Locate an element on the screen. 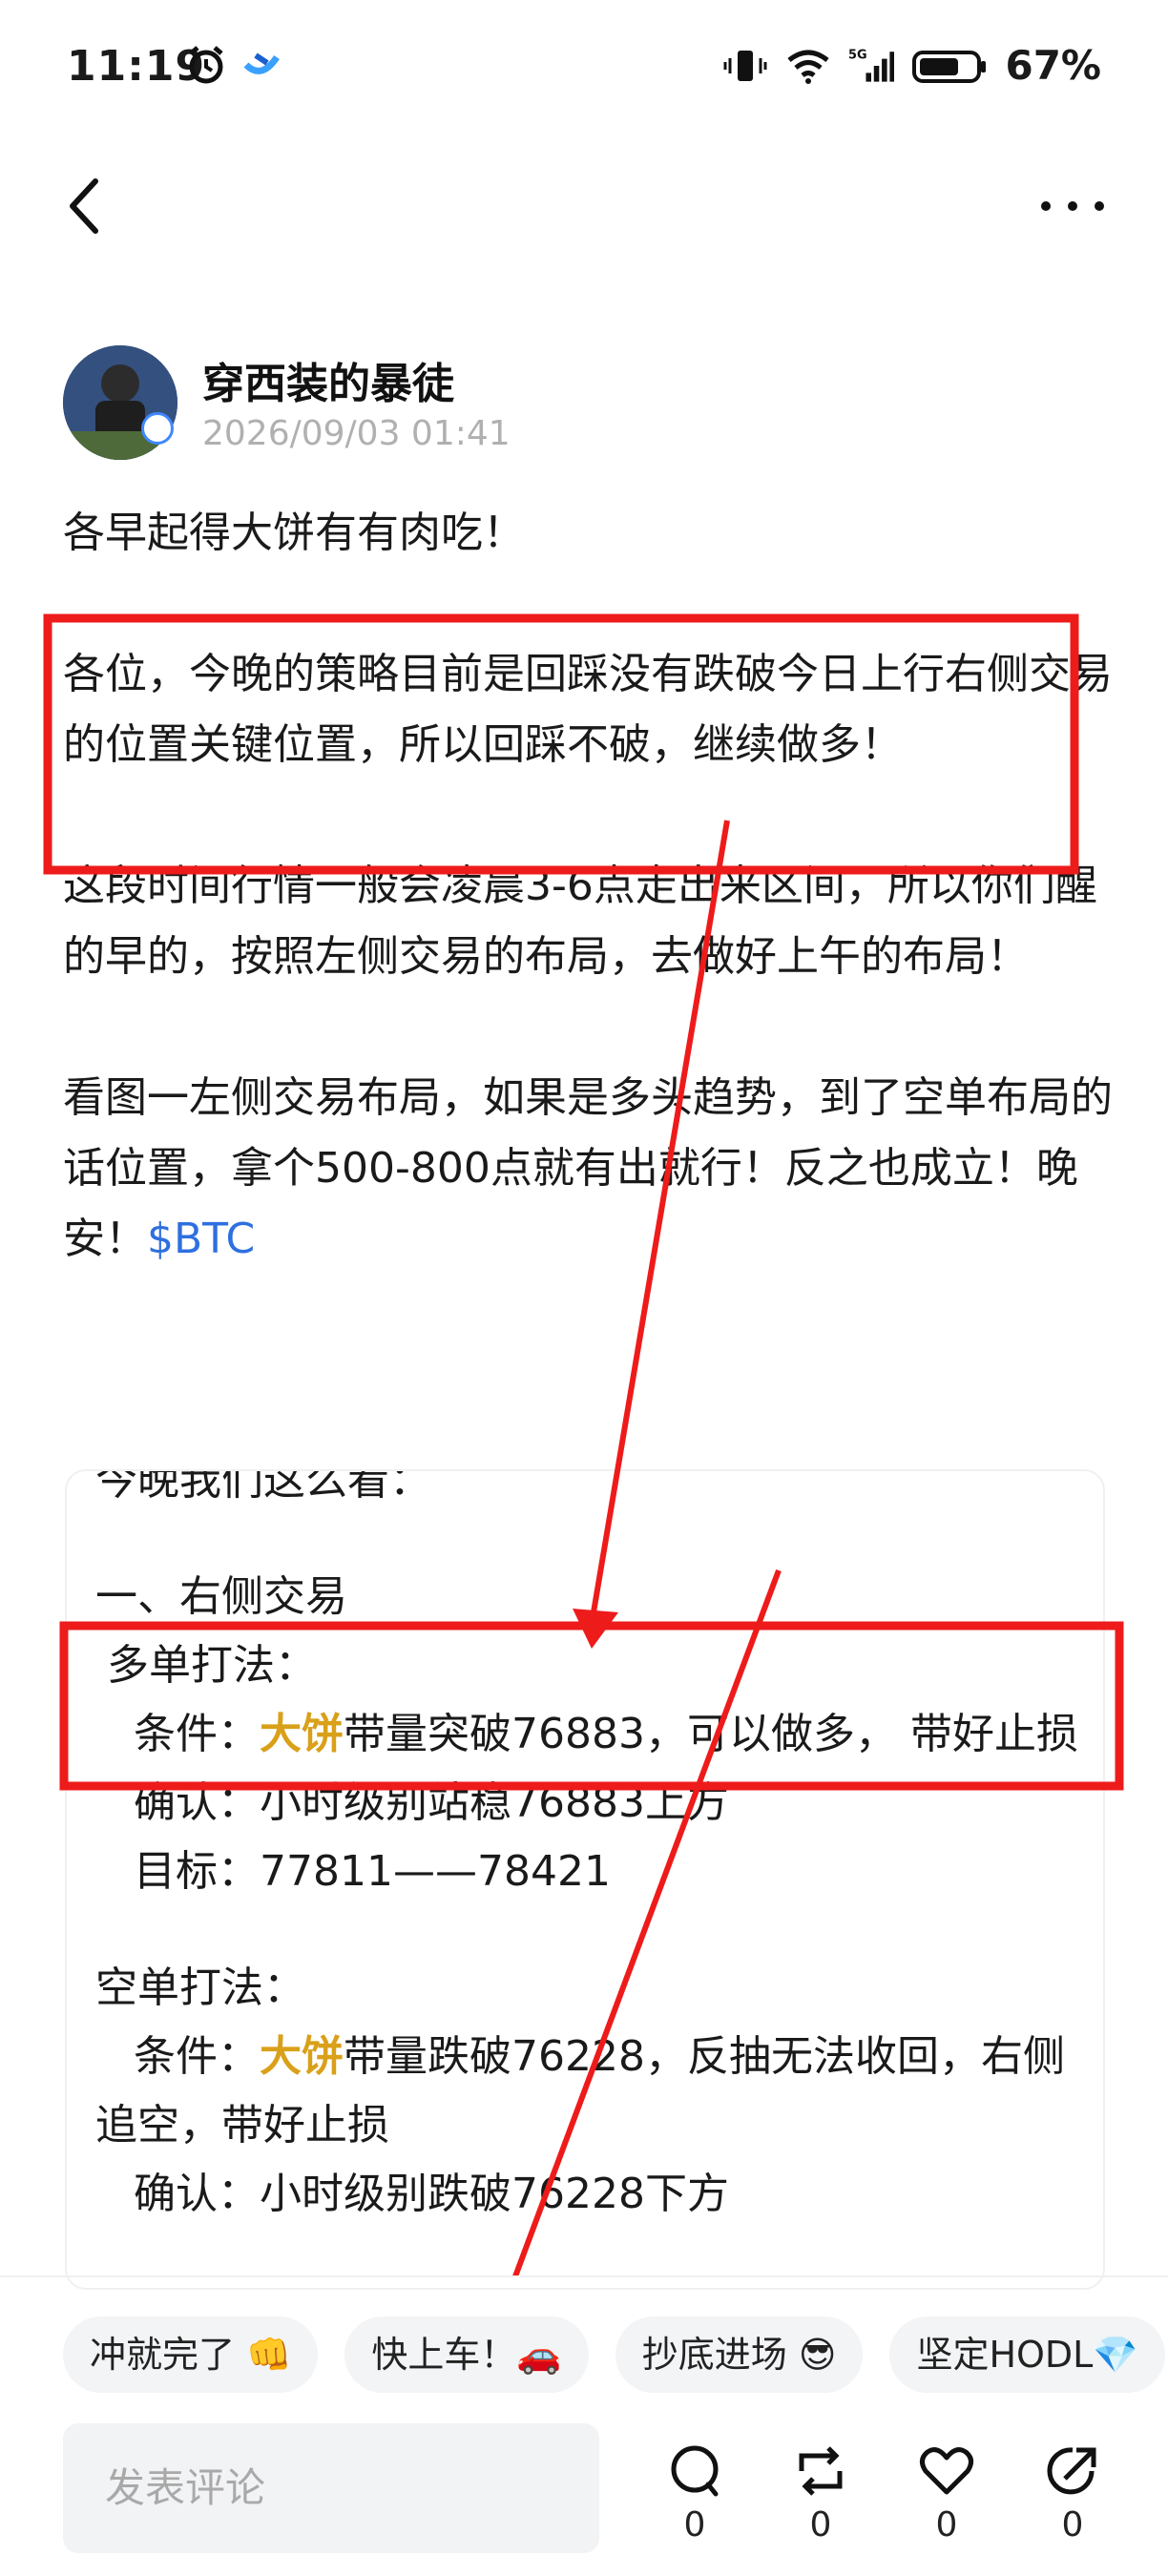 Image resolution: width=1168 pixels, height=2576 pixels. repost-icon is located at coordinates (821, 2471).